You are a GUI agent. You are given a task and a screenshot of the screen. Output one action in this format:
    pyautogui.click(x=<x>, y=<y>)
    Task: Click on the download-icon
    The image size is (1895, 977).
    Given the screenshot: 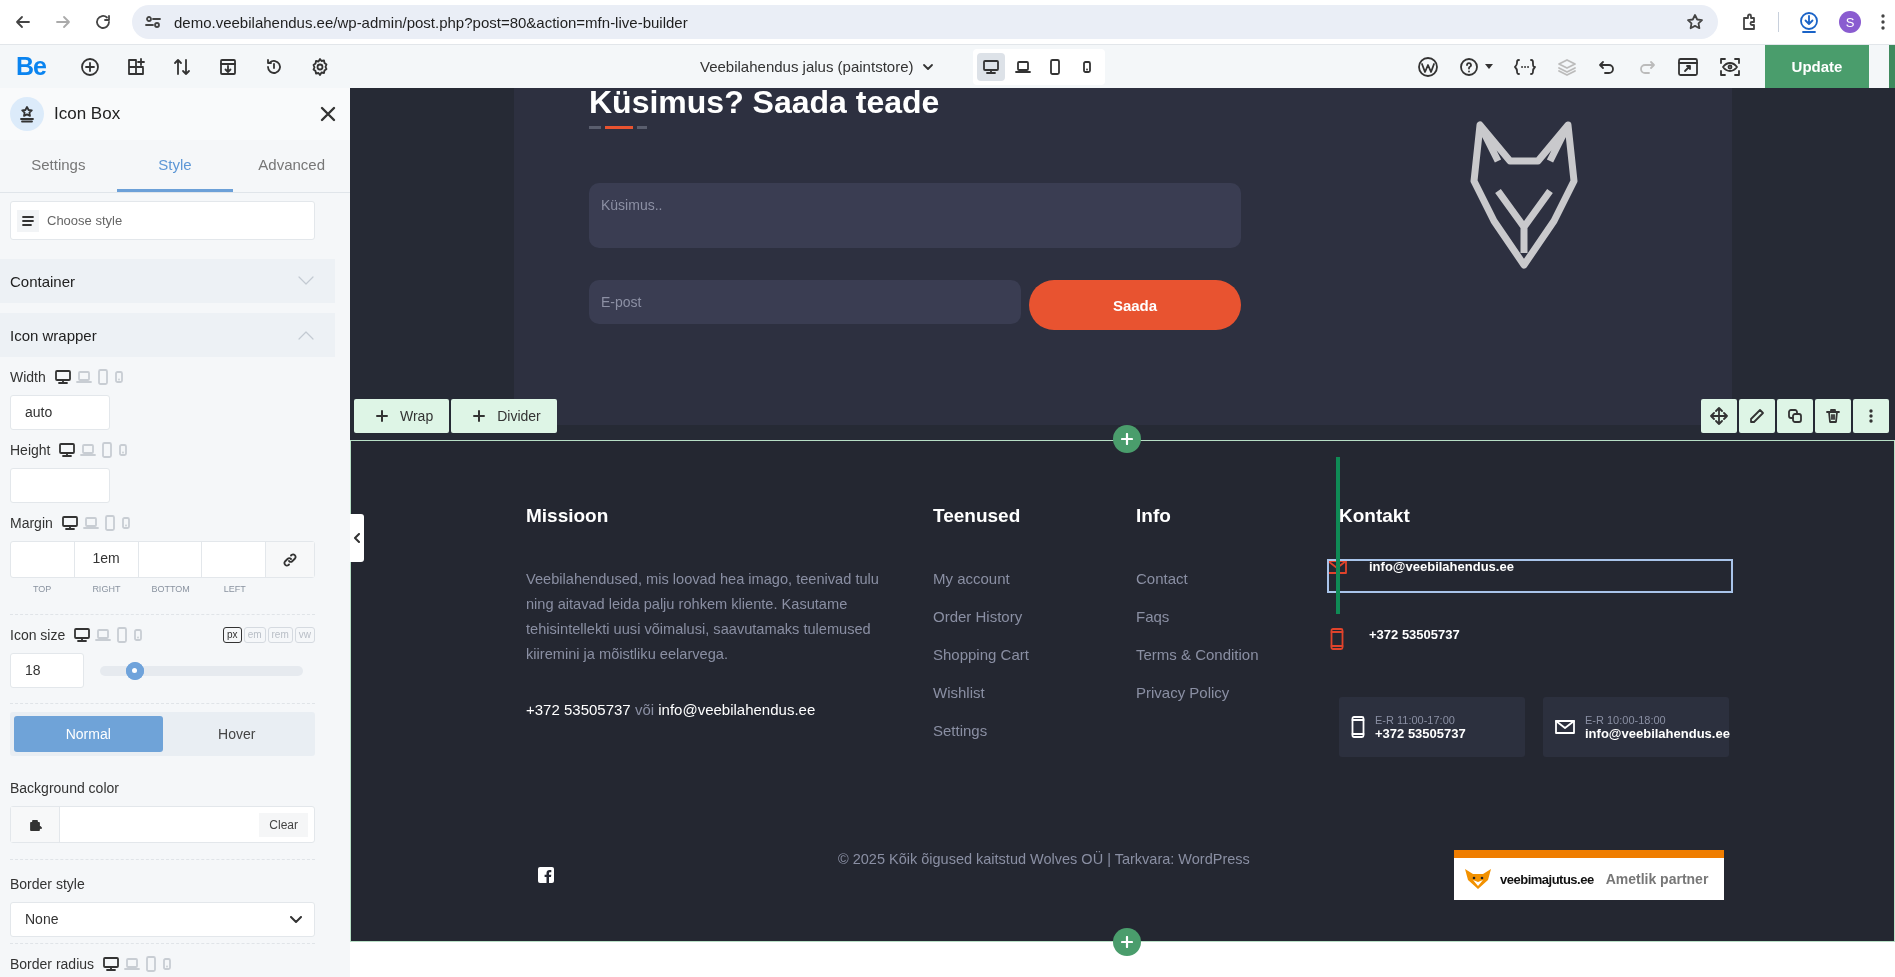 What is the action you would take?
    pyautogui.click(x=1809, y=22)
    